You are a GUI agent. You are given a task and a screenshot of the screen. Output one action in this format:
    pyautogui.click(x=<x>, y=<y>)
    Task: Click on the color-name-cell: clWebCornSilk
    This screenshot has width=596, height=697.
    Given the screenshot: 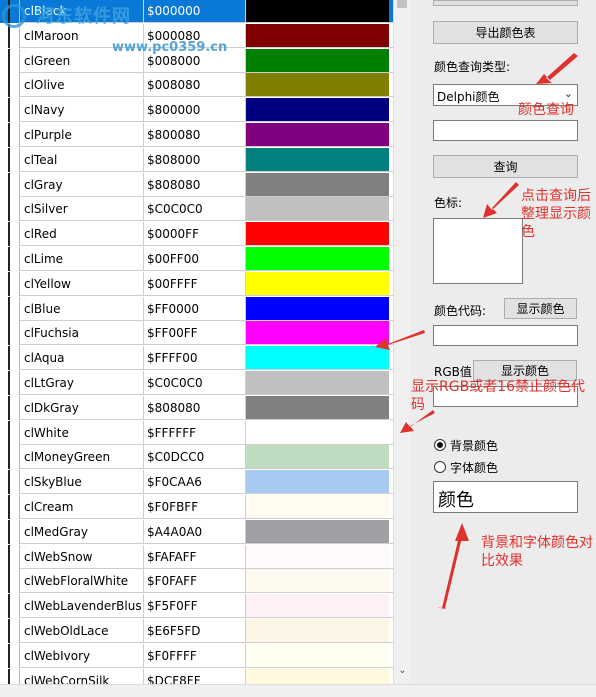 What is the action you would take?
    pyautogui.click(x=83, y=679)
    